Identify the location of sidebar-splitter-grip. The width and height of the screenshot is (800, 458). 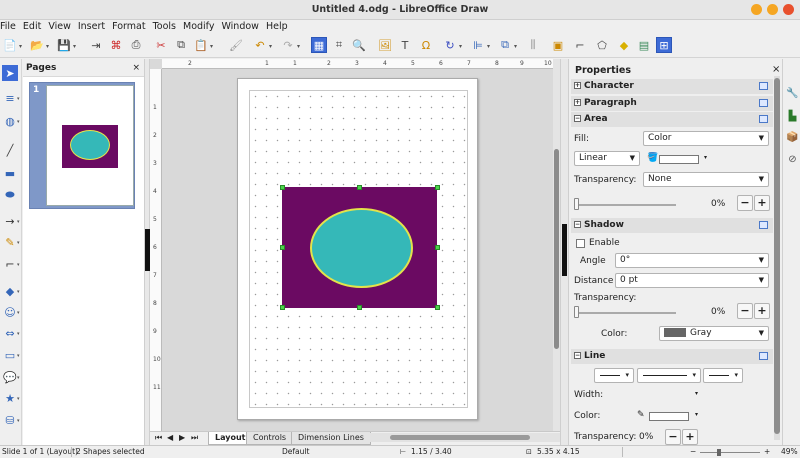
(564, 250).